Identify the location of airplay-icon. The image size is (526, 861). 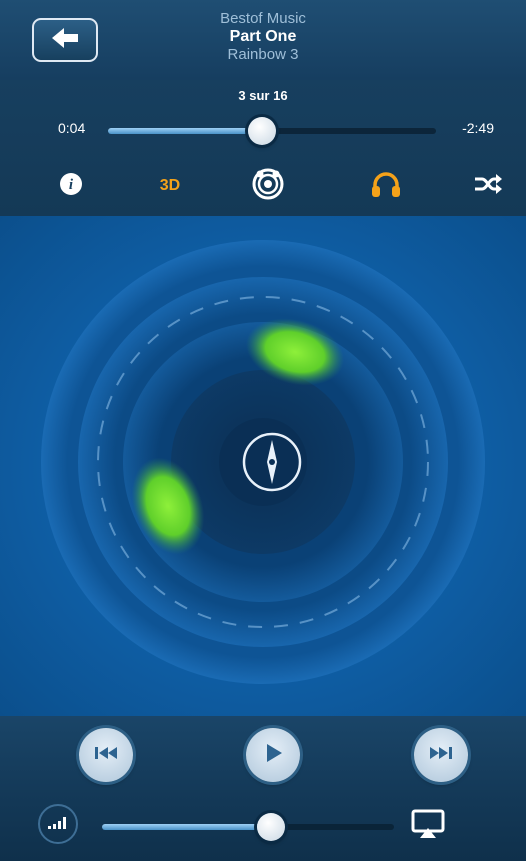
(428, 826).